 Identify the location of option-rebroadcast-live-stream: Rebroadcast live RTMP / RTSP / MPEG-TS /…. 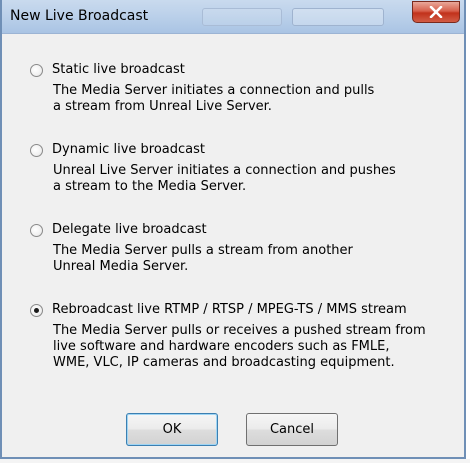
(228, 336).